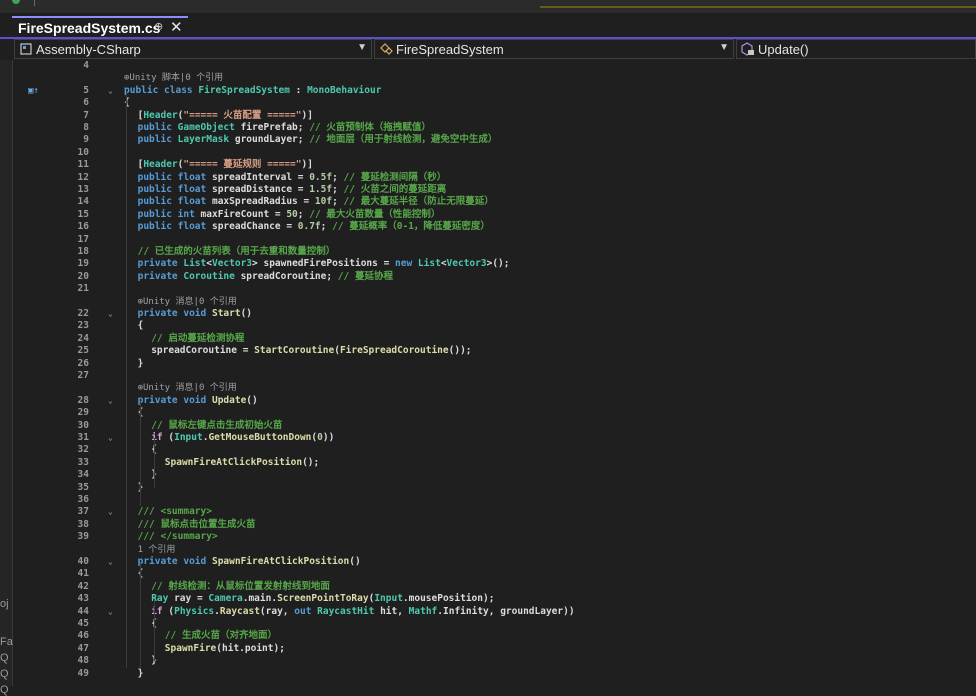 The height and width of the screenshot is (696, 976). What do you see at coordinates (203, 140) in the screenshot?
I see `token: LayerMask` at bounding box center [203, 140].